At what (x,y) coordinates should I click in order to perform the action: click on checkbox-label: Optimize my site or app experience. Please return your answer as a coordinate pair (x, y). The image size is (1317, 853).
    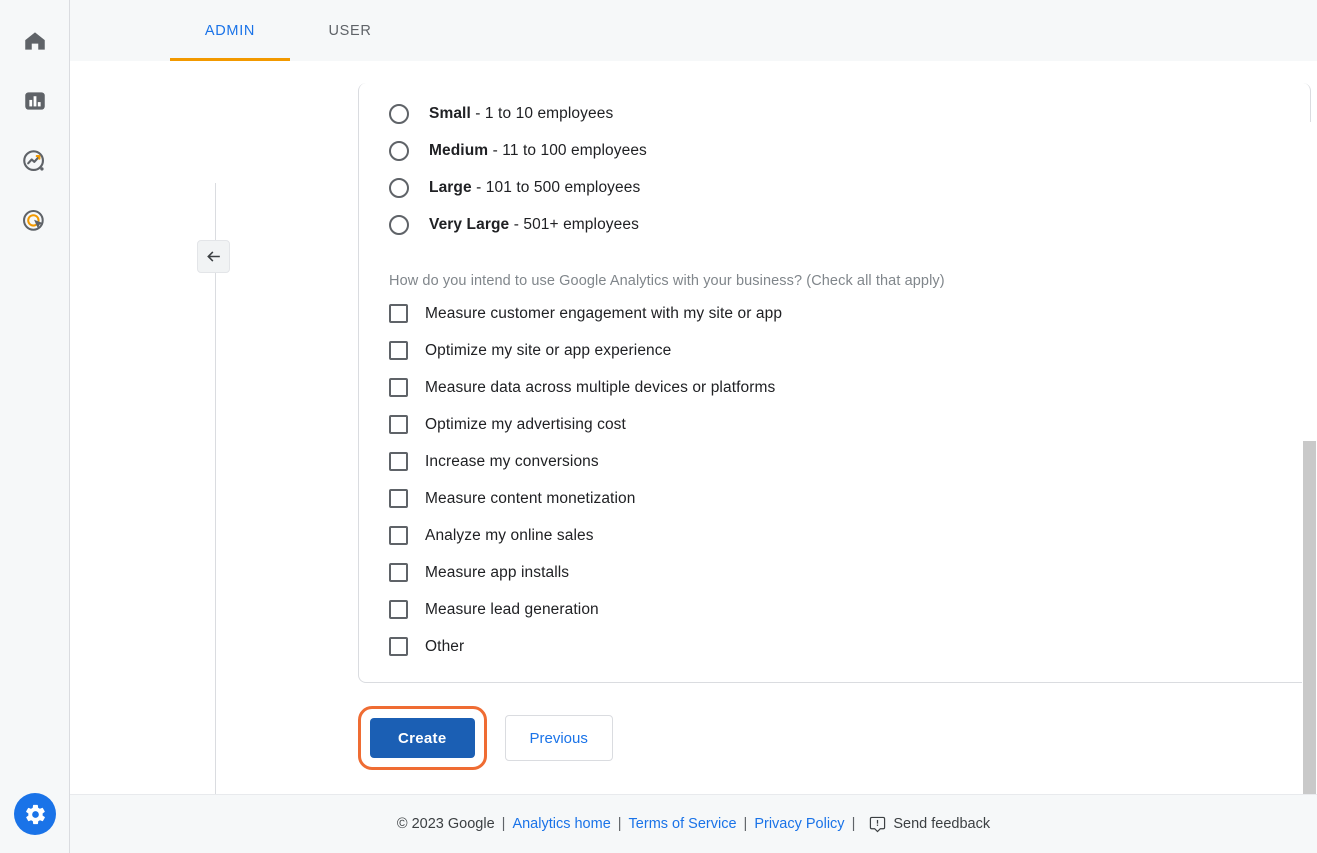
    Looking at the image, I should click on (548, 350).